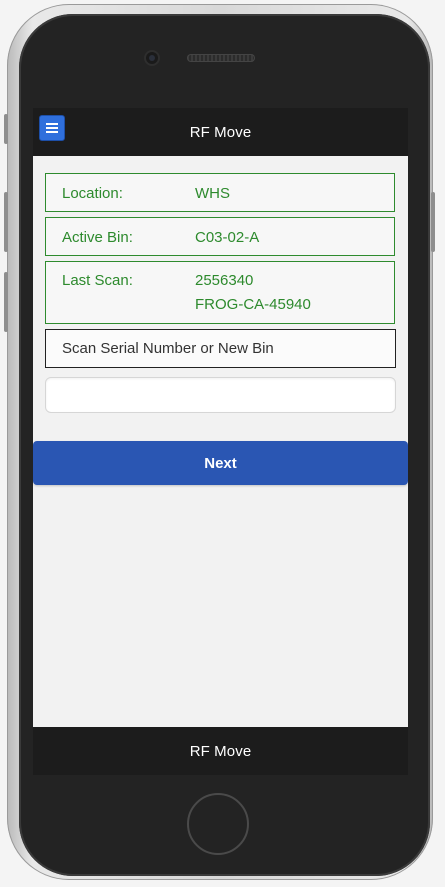 The image size is (445, 887). What do you see at coordinates (97, 237) in the screenshot?
I see `active-bin-label: Active Bin:` at bounding box center [97, 237].